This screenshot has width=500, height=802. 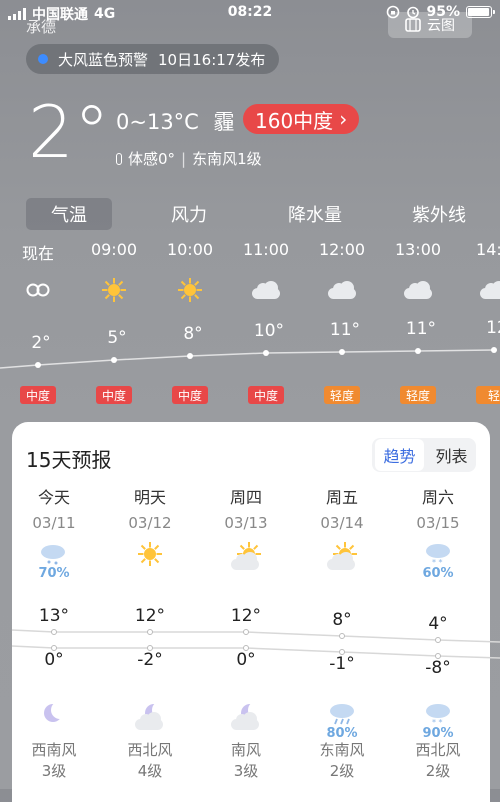 I want to click on daily-temp-curves, so click(x=255, y=644).